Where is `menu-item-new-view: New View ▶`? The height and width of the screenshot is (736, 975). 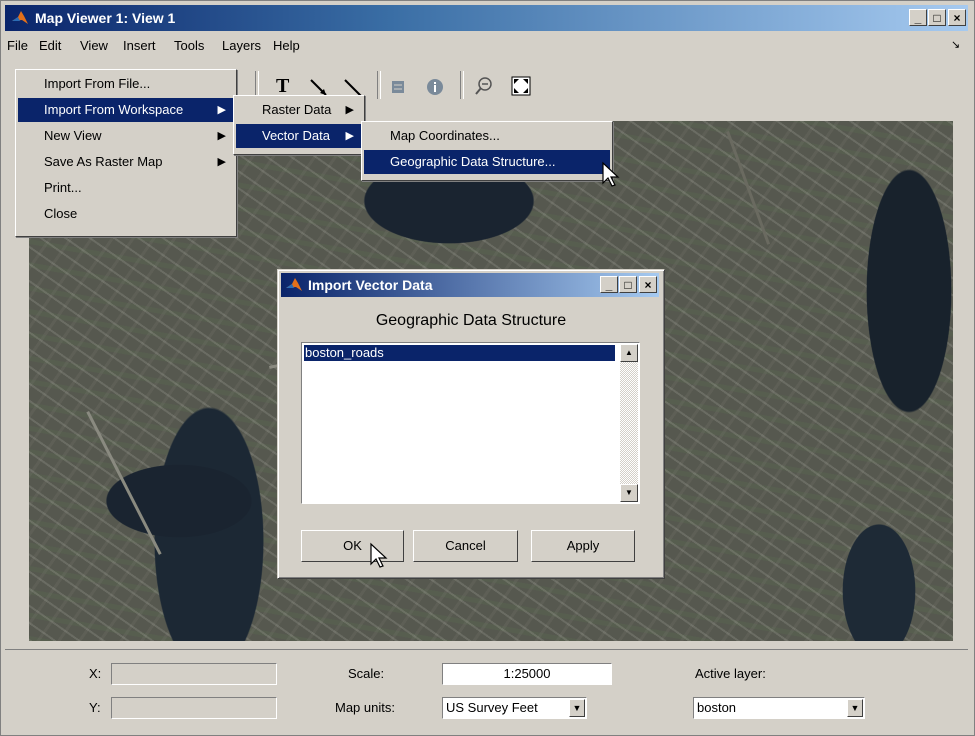 menu-item-new-view: New View ▶ is located at coordinates (126, 136).